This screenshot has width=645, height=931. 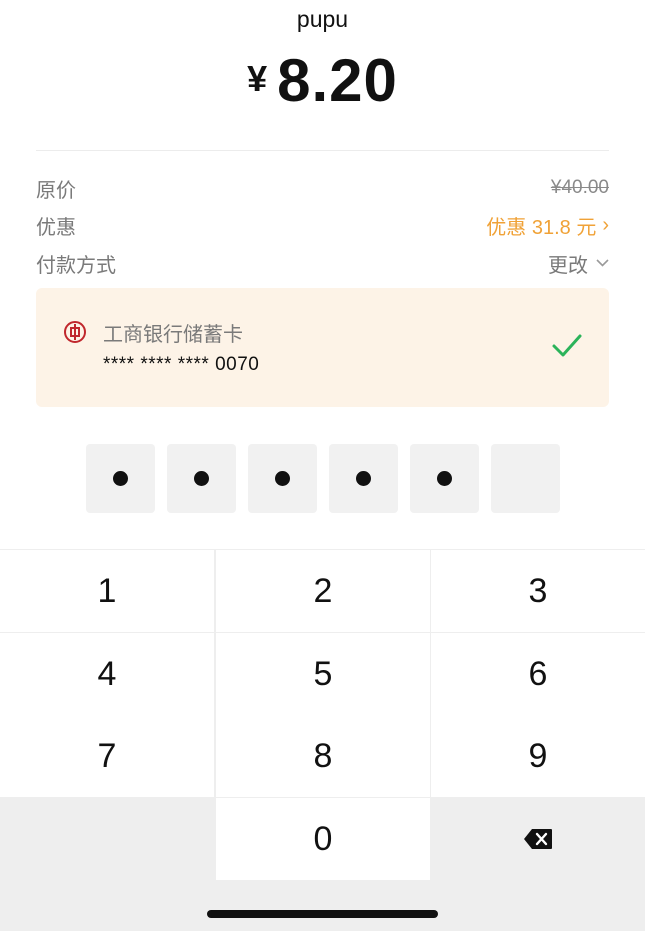 What do you see at coordinates (538, 674) in the screenshot?
I see `key-6: 6` at bounding box center [538, 674].